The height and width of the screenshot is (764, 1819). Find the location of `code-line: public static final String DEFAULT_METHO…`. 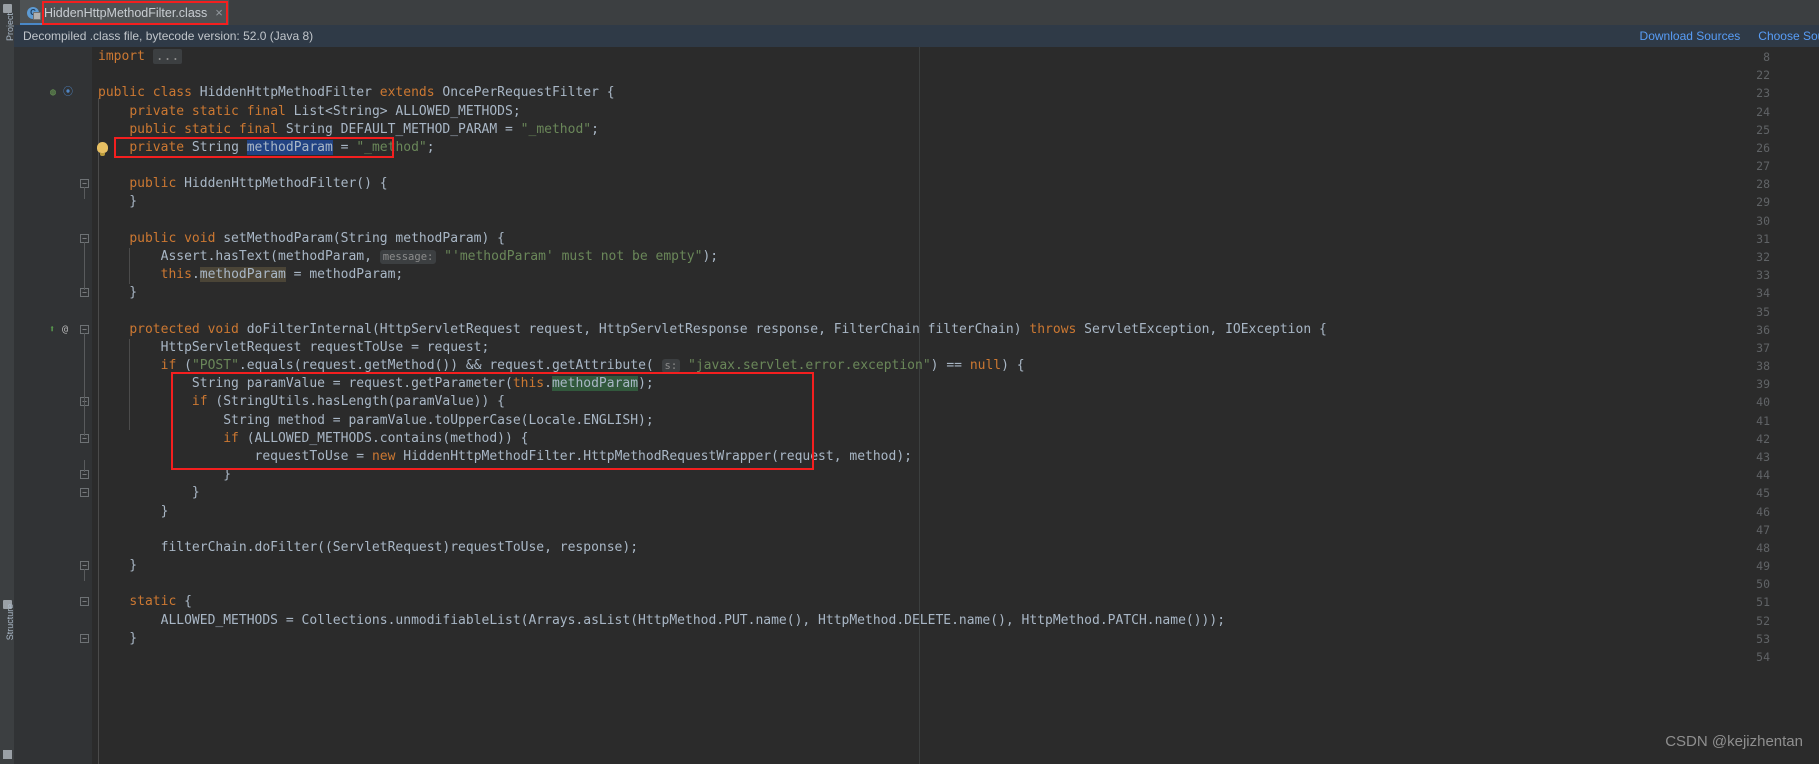

code-line: public static final String DEFAULT_METHO… is located at coordinates (348, 130).